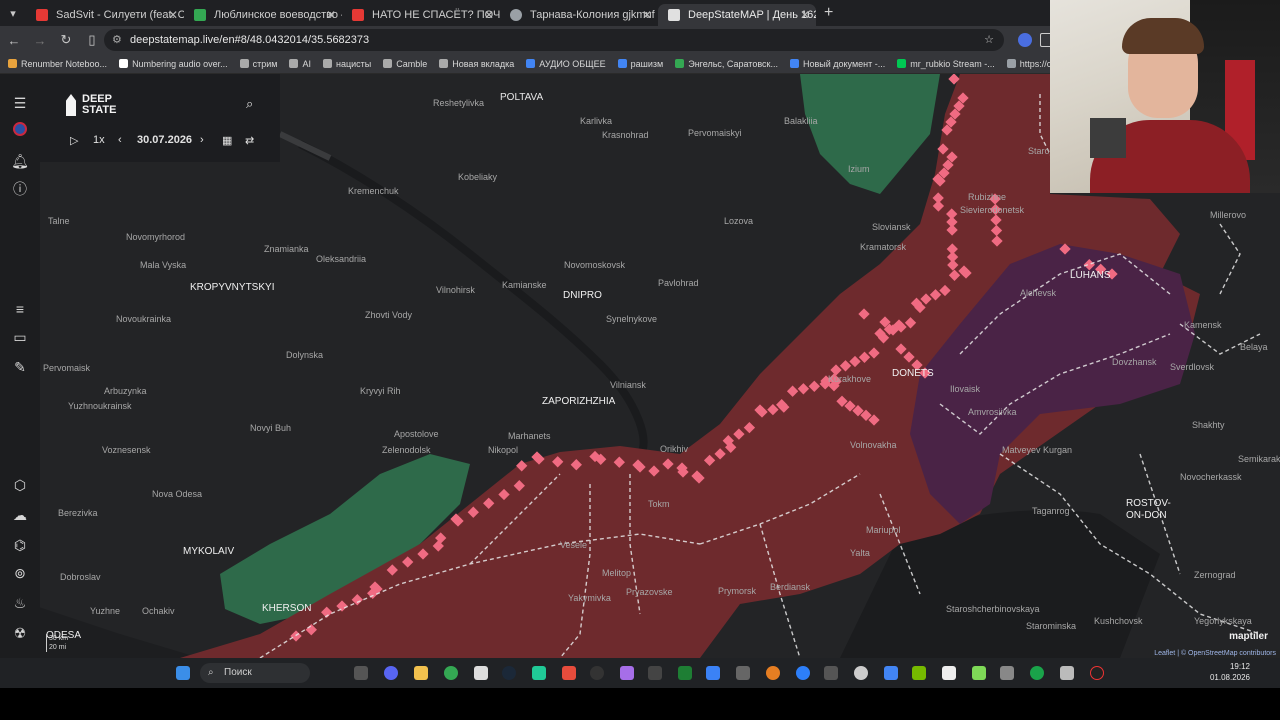 This screenshot has width=1280, height=720. What do you see at coordinates (40, 40) in the screenshot?
I see `forward-icon: →` at bounding box center [40, 40].